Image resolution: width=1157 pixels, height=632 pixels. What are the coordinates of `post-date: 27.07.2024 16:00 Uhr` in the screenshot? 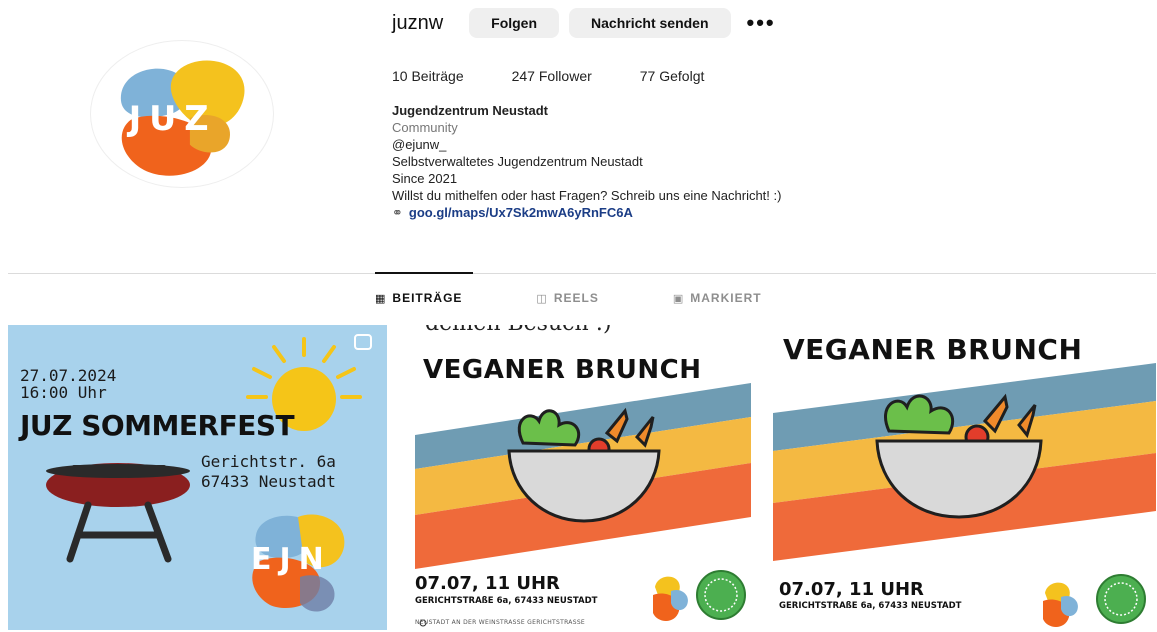 It's located at (68, 384).